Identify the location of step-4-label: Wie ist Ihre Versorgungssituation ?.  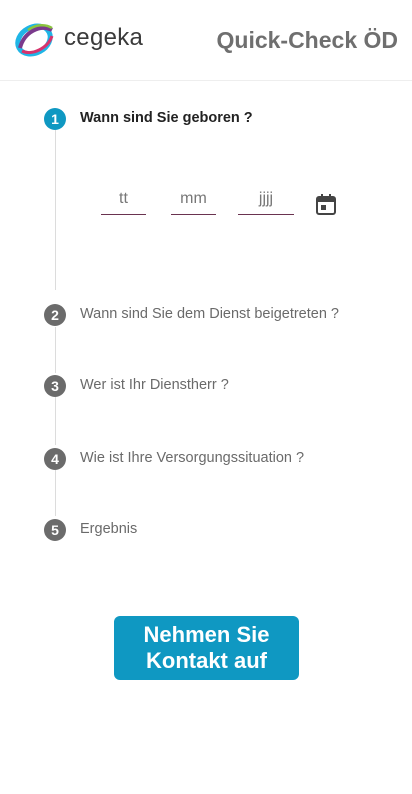
(192, 458).